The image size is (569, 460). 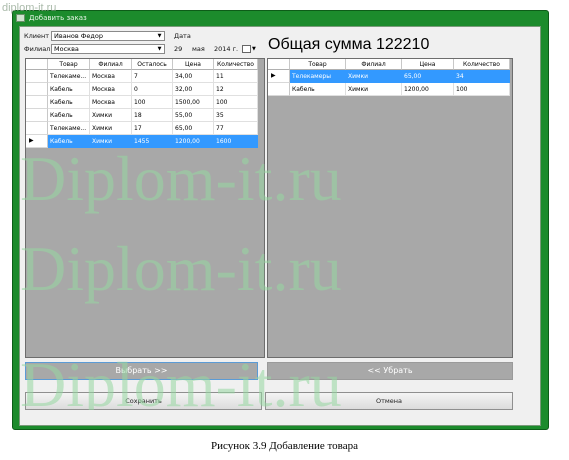 I want to click on table-cell: 18, so click(x=152, y=115).